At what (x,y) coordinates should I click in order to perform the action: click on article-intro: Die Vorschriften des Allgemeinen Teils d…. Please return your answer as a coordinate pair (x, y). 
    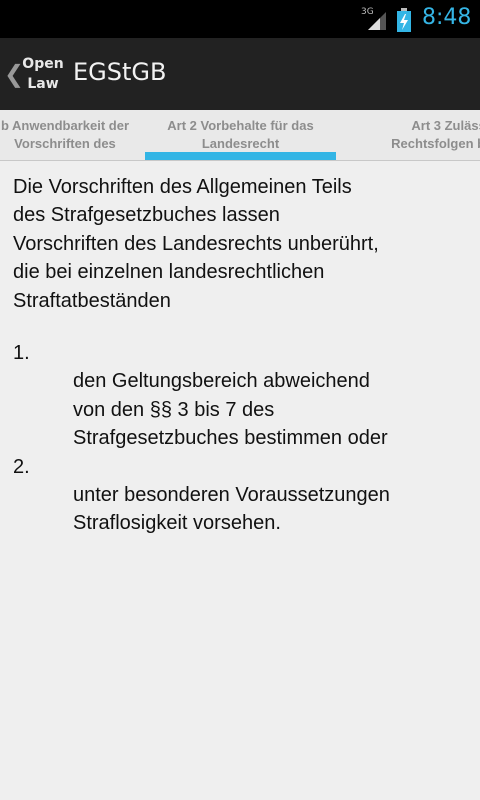
    Looking at the image, I should click on (196, 244).